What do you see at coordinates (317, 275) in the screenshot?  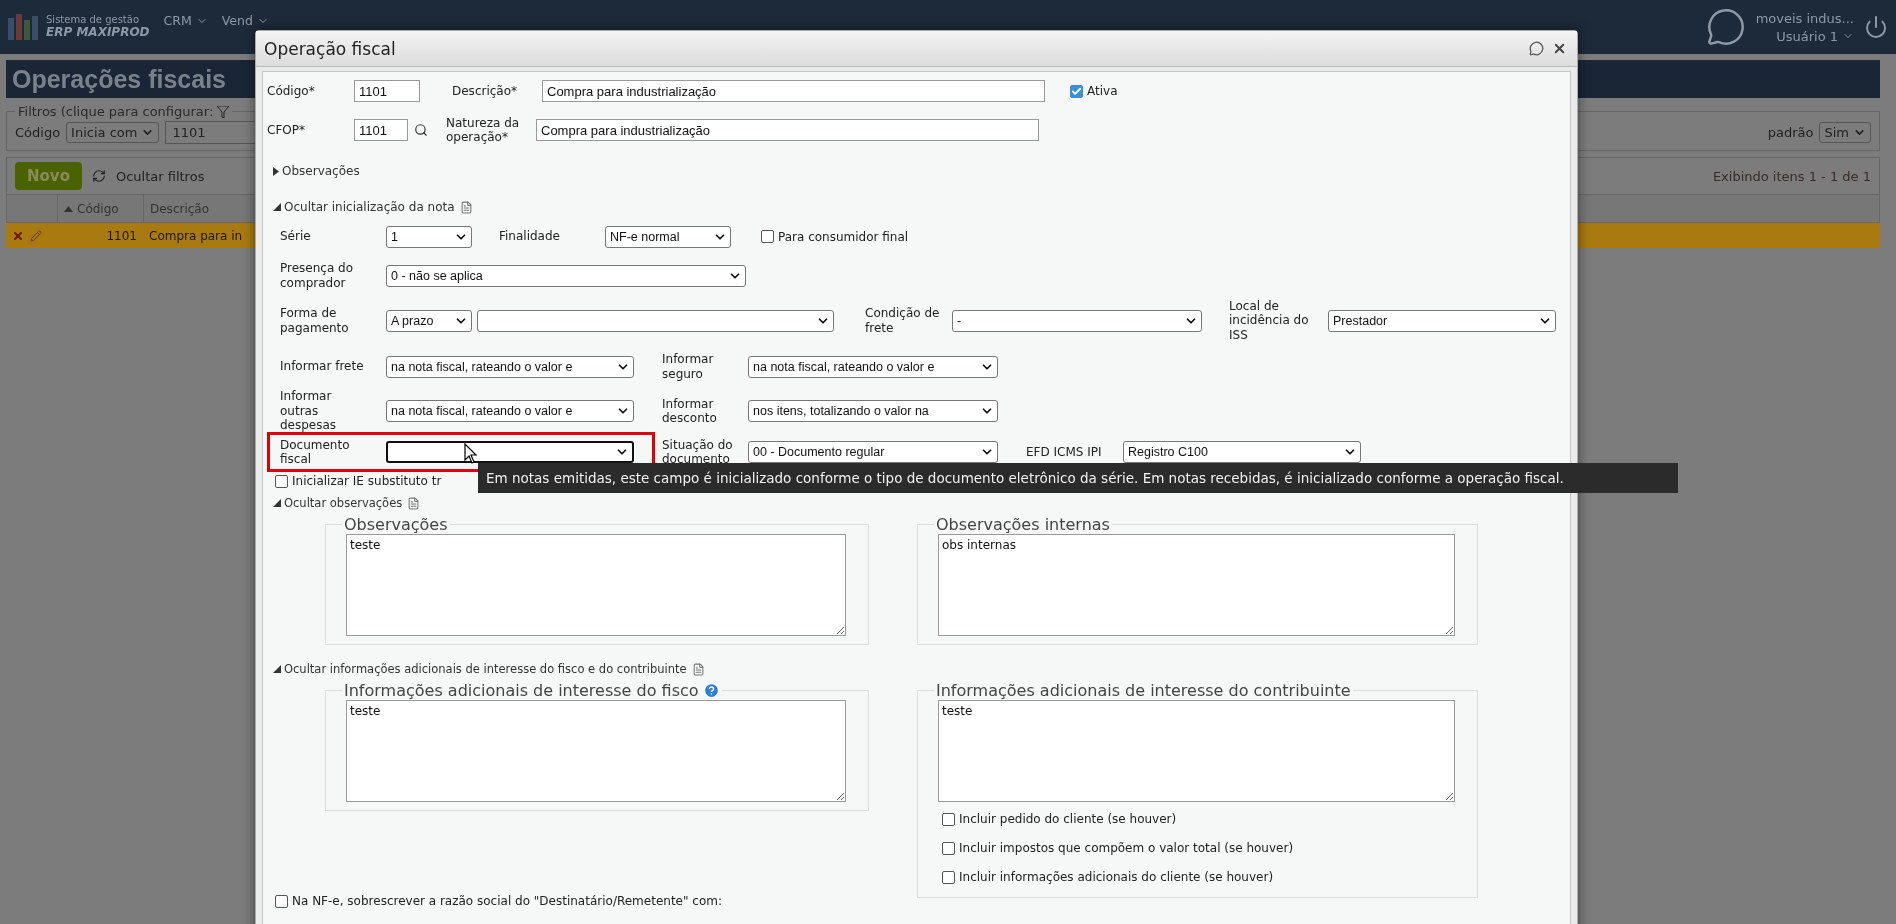 I see `field-label: Presença do comprador` at bounding box center [317, 275].